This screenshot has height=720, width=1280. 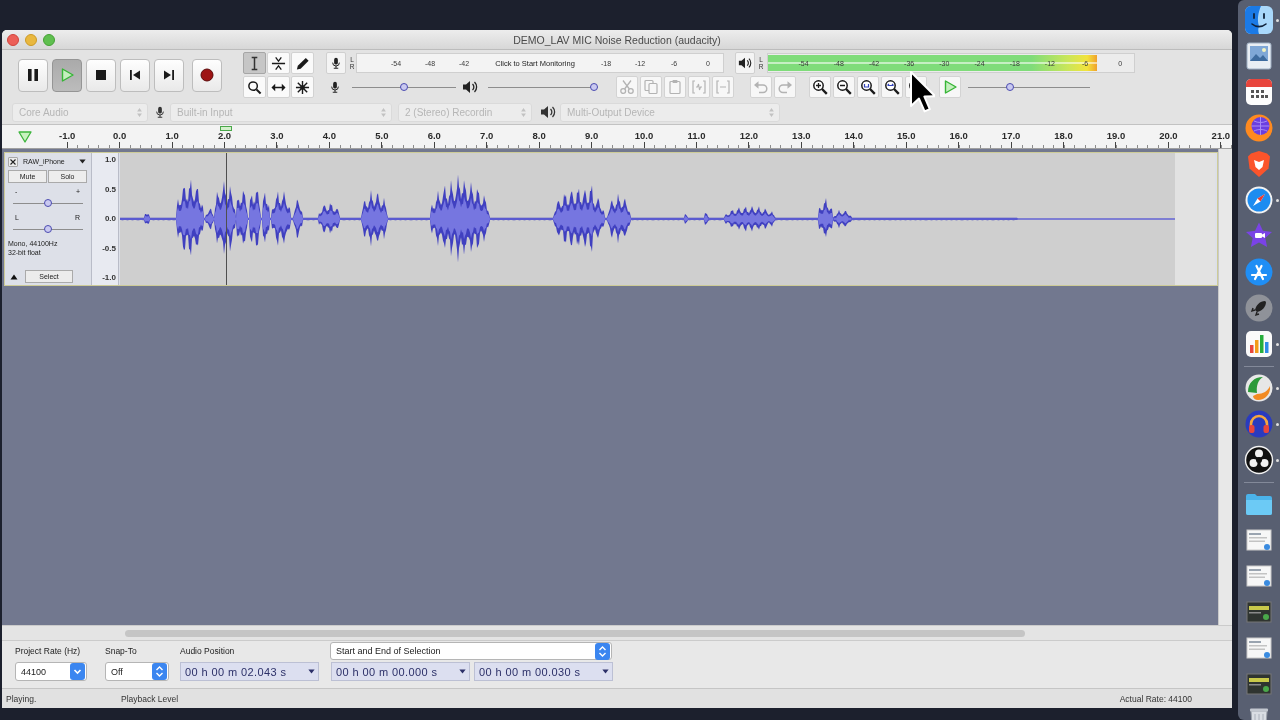 I want to click on bar-chart-icon, so click(x=1259, y=344).